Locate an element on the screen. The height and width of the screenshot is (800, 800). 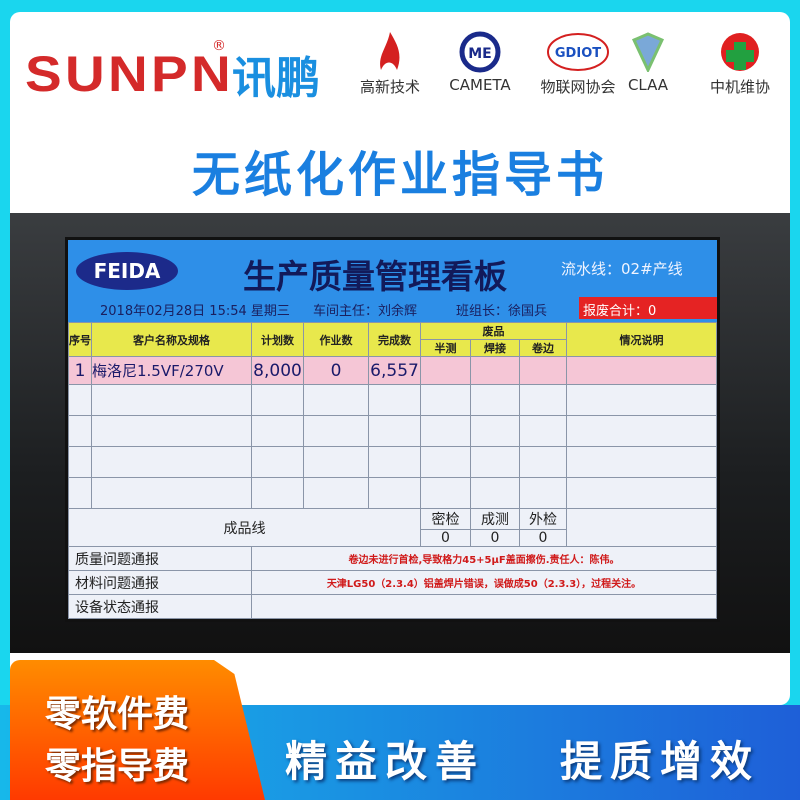
partner-cameta: ME CAMETA is located at coordinates (480, 61).